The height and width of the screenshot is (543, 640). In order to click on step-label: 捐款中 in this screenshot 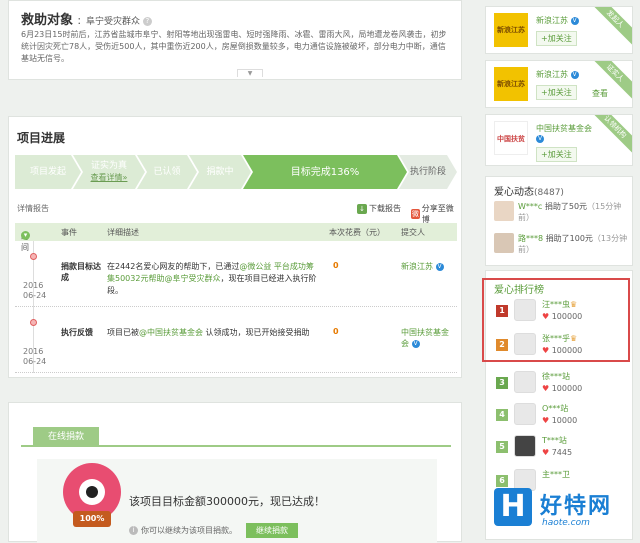, I will do `click(220, 171)`.